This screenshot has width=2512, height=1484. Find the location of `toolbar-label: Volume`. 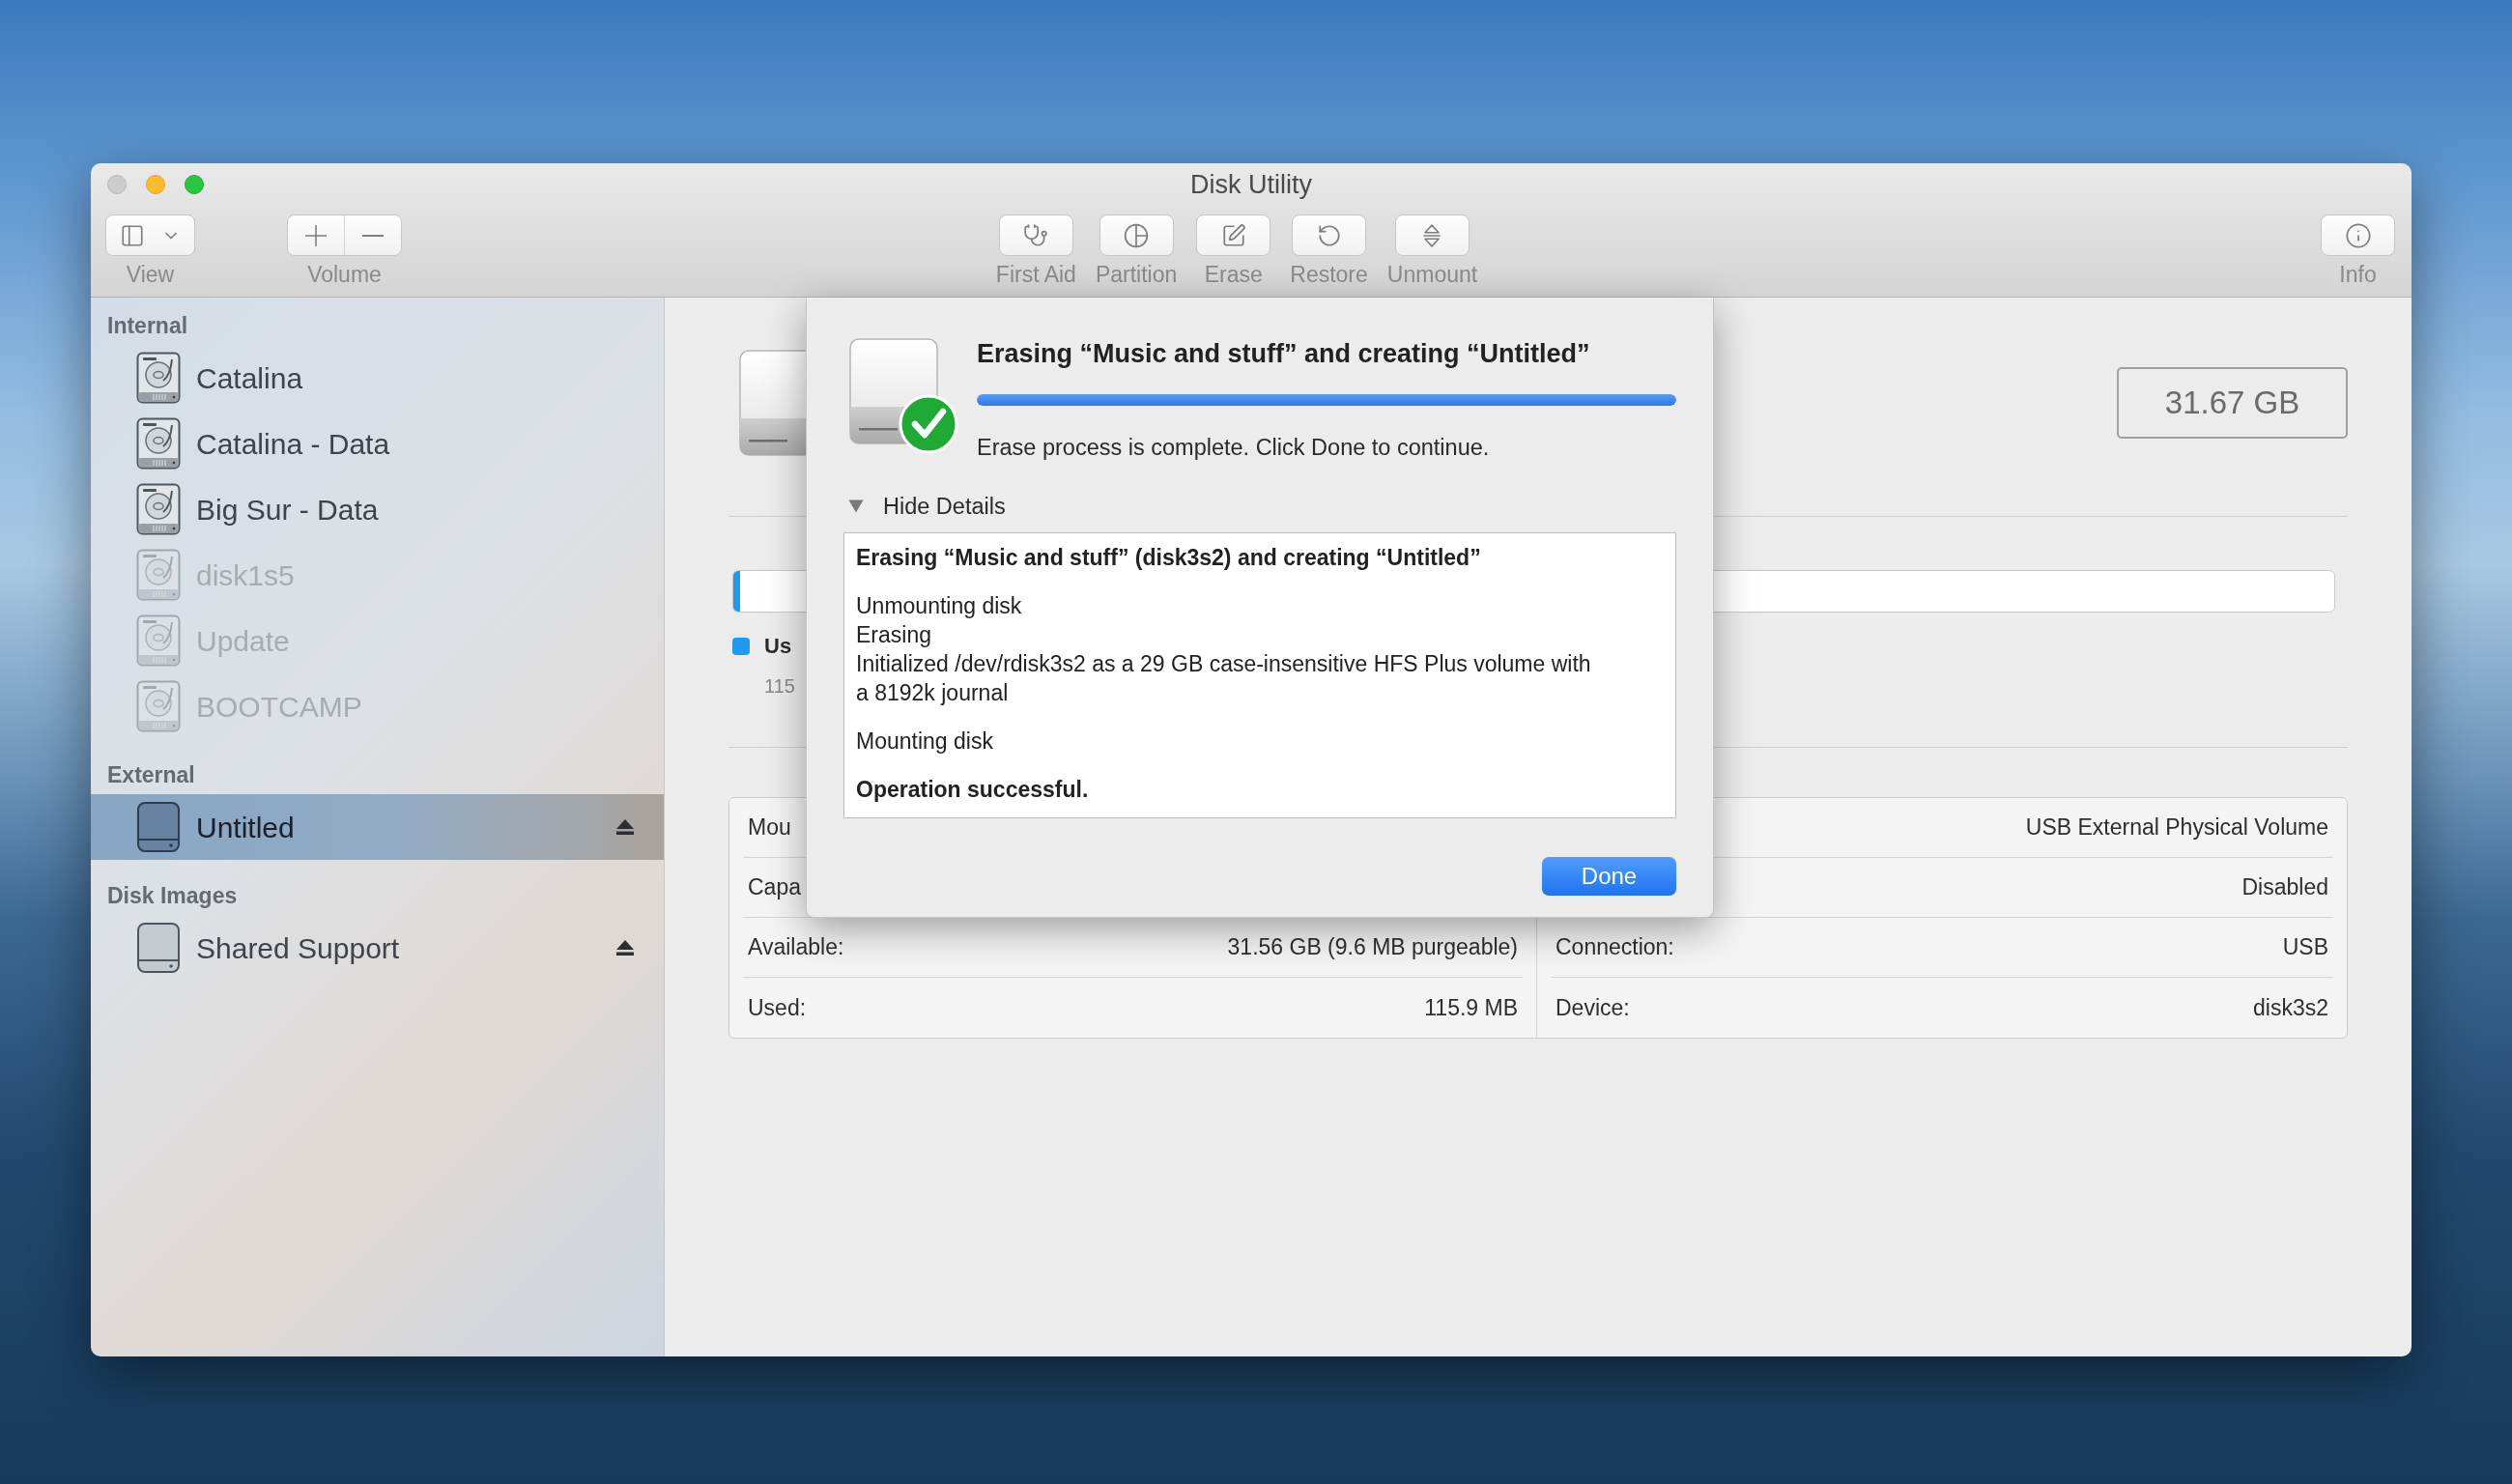

toolbar-label: Volume is located at coordinates (344, 275).